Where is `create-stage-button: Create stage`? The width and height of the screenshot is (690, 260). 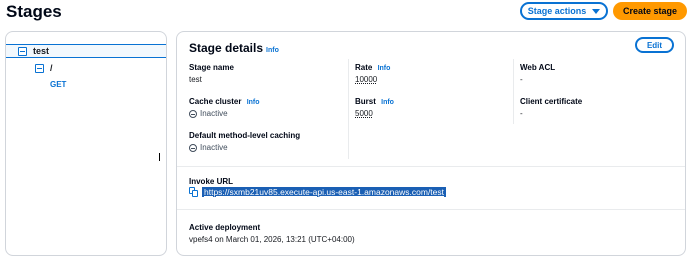
create-stage-button: Create stage is located at coordinates (650, 11).